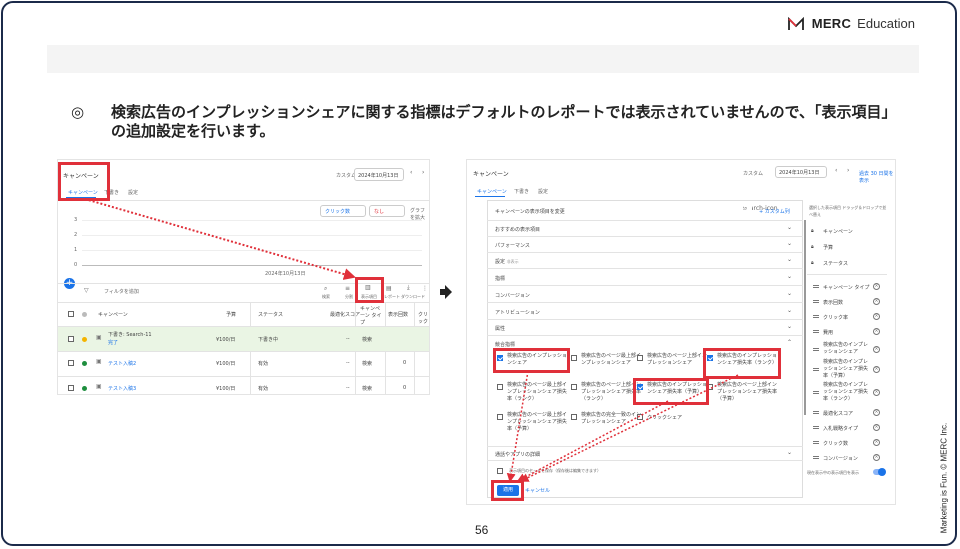  I want to click on select-all-checkbox, so click(71, 314).